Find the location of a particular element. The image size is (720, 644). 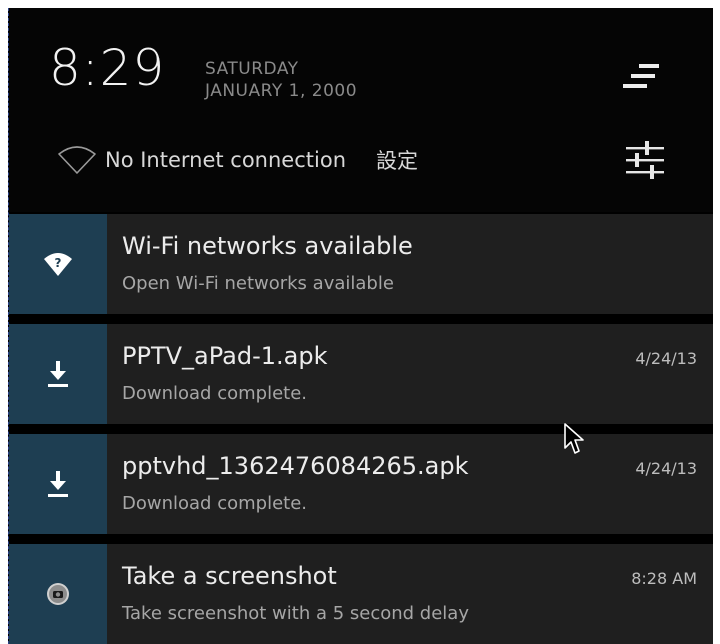

notification-title: PPTV_aPad-1.apk is located at coordinates (225, 356).